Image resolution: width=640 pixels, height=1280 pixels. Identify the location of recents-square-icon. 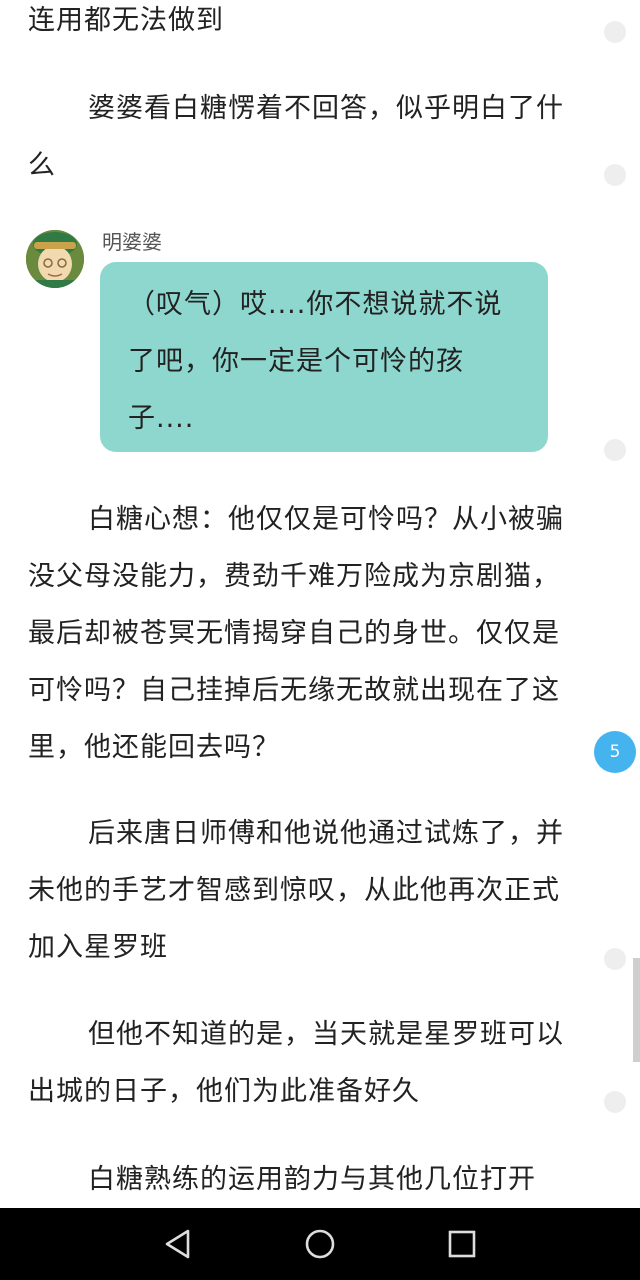
(462, 1244).